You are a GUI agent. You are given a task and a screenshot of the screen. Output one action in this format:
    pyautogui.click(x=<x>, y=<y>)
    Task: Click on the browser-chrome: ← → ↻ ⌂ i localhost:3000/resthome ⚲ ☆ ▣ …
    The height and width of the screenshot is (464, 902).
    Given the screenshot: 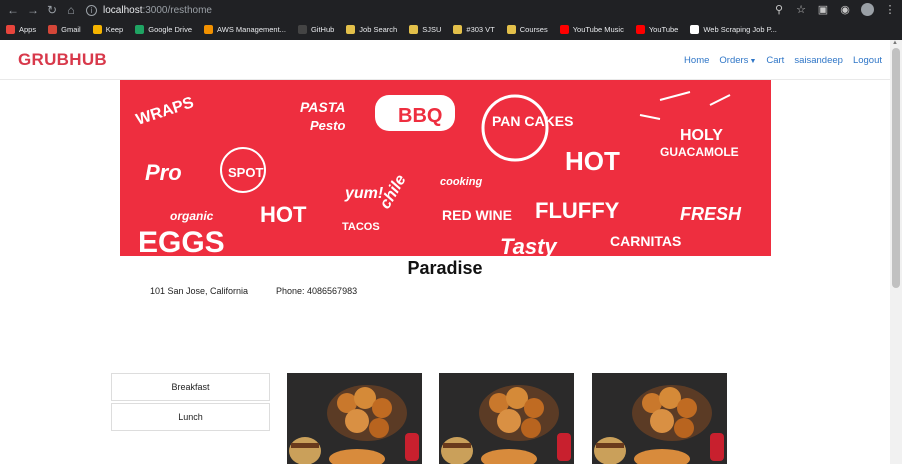 What is the action you would take?
    pyautogui.click(x=451, y=20)
    